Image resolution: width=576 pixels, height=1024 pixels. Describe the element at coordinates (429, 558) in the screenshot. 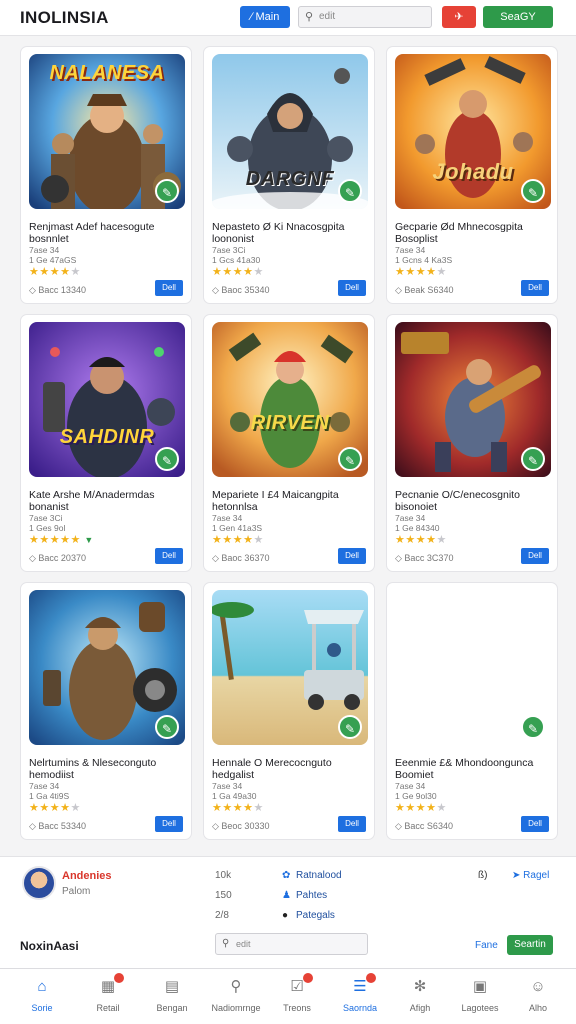

I see `card-size-text: Bacc 3C370` at that location.